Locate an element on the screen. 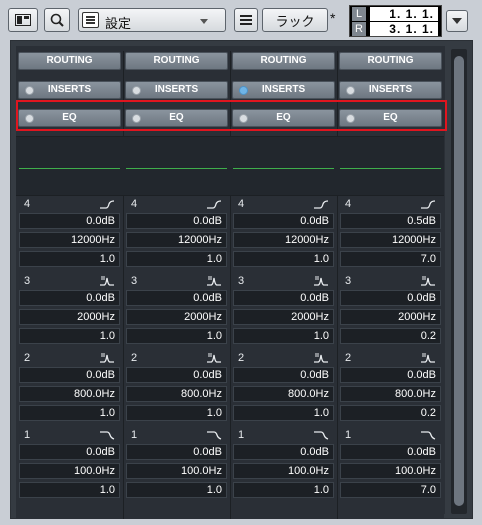 This screenshot has width=482, height=525. eq-band: 4 0.0dB 12000Hz 1.0 is located at coordinates (69, 234).